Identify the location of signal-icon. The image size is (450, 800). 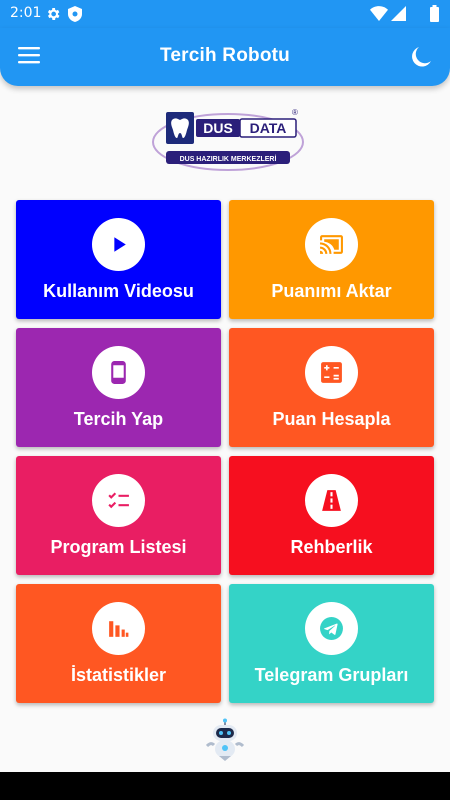
(398, 15).